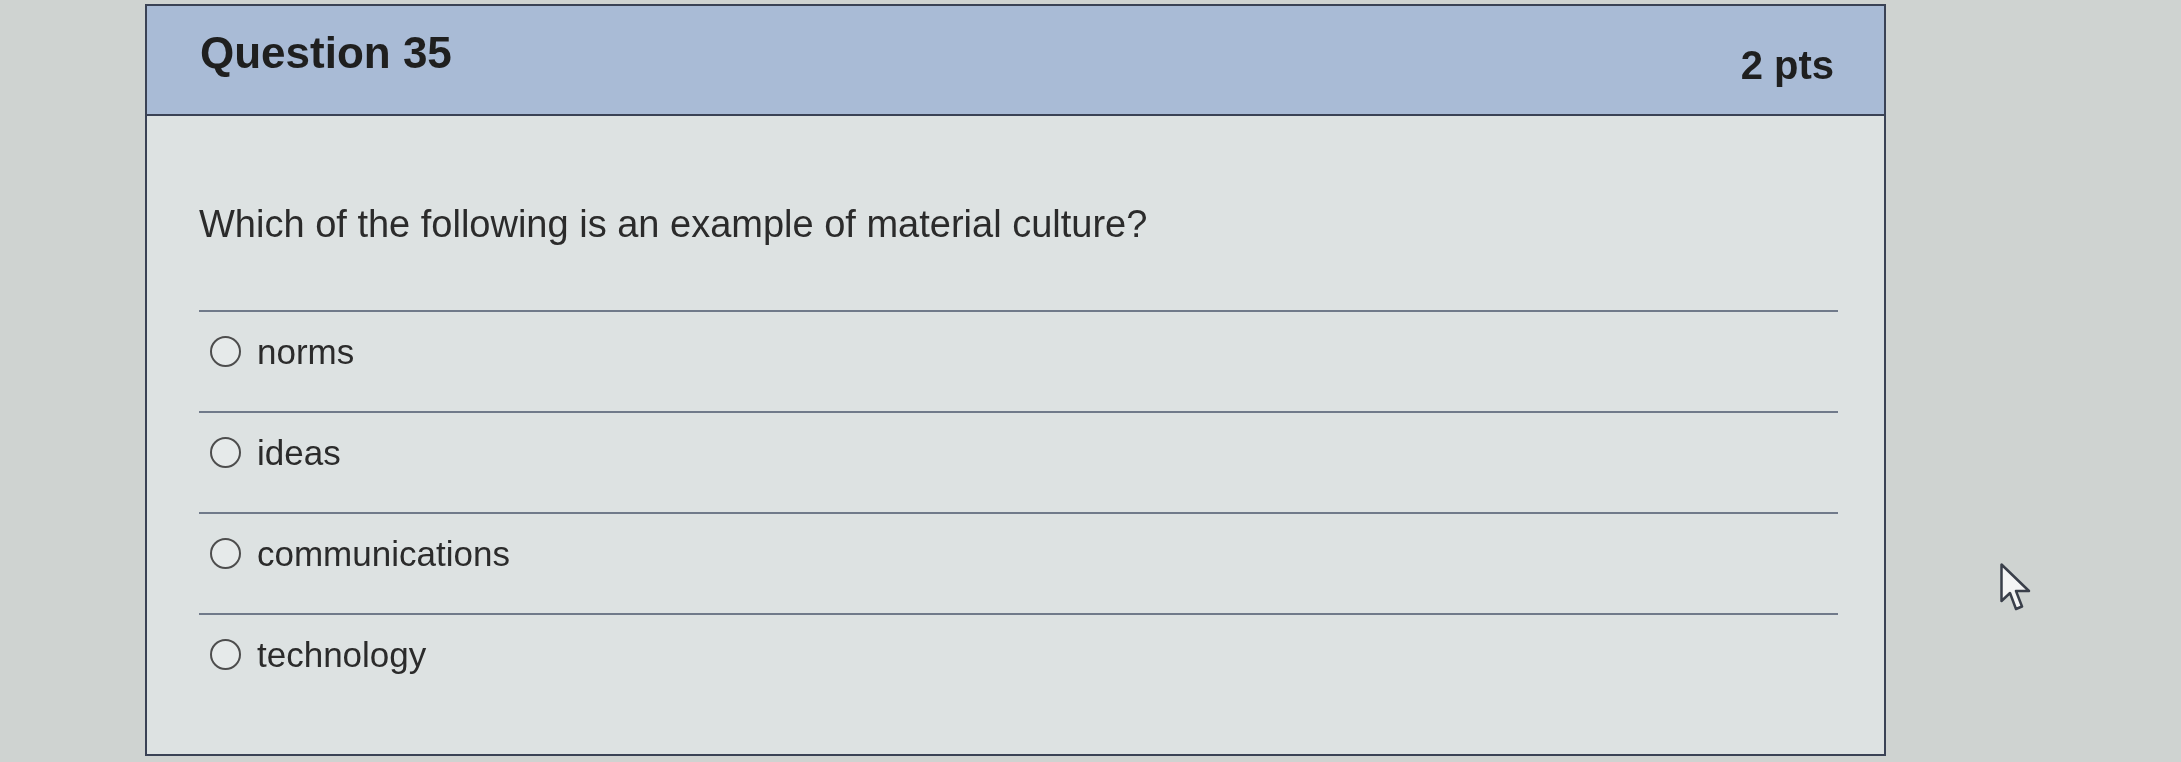 This screenshot has height=762, width=2181. Describe the element at coordinates (326, 53) in the screenshot. I see `question-title: Question 35` at that location.